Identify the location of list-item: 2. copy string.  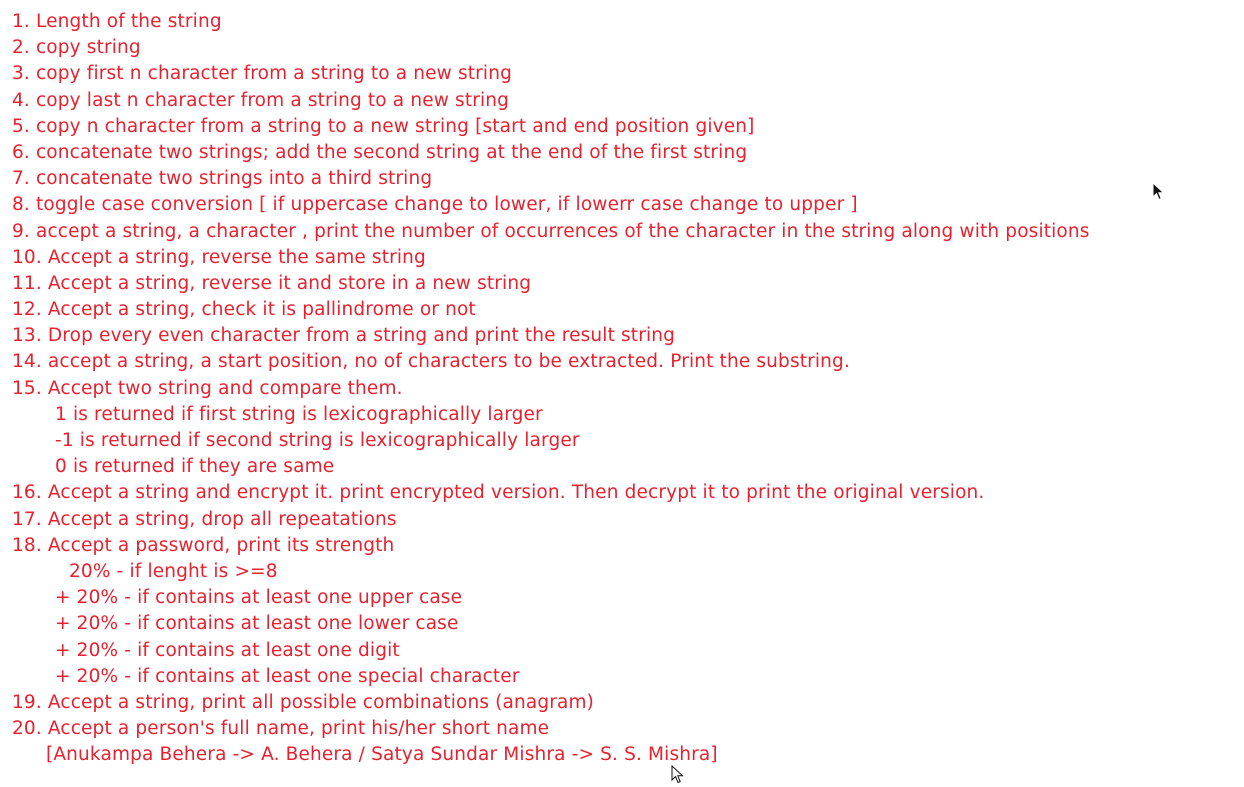
(76, 48).